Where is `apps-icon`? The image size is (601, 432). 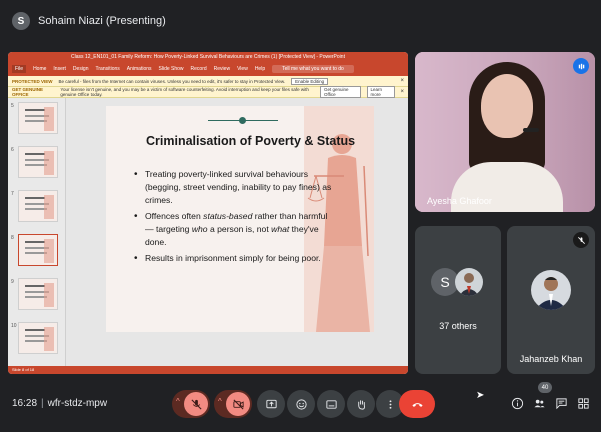 apps-icon is located at coordinates (583, 403).